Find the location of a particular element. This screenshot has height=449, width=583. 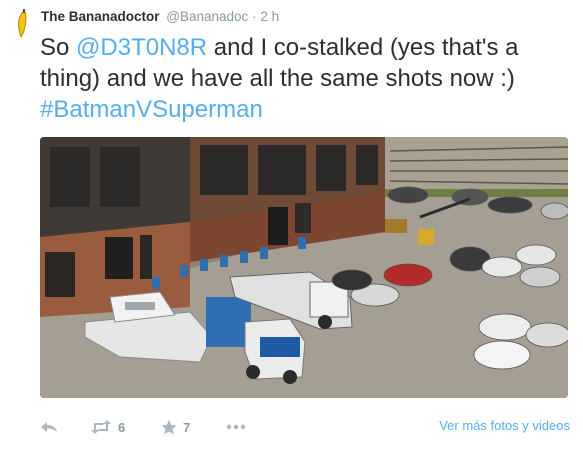

avatar is located at coordinates (22, 24).